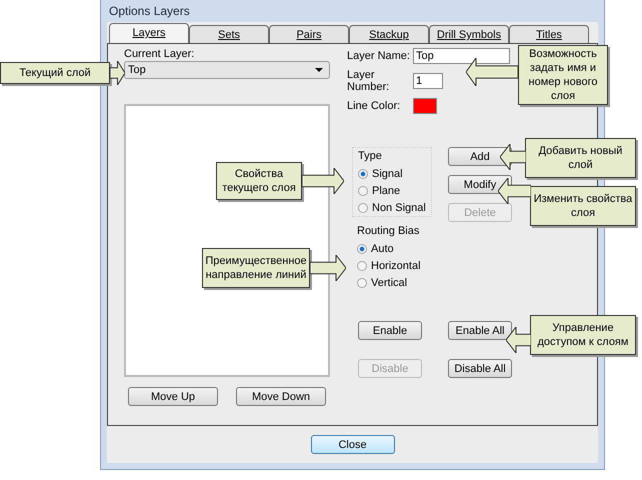 This screenshot has width=642, height=480. Describe the element at coordinates (55, 73) in the screenshot. I see `callout-tooltip: Текущий слой` at that location.